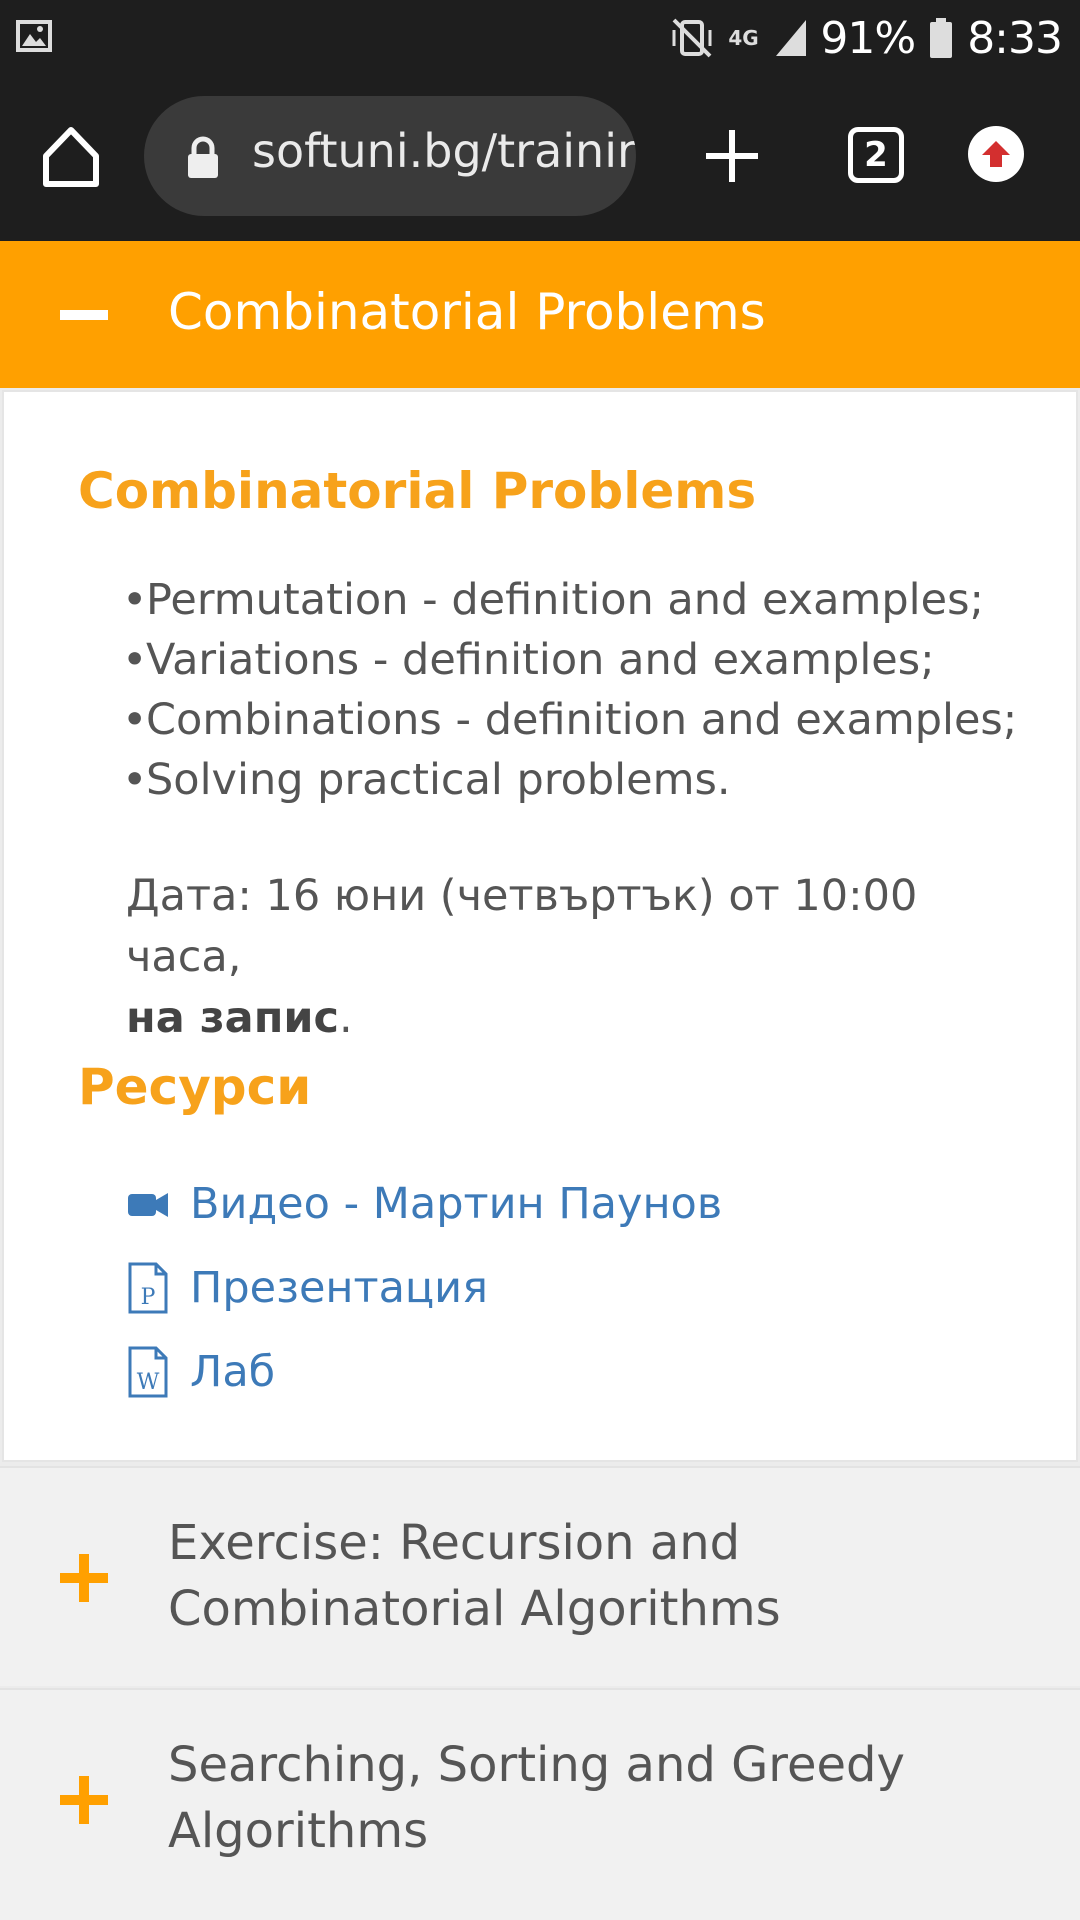  What do you see at coordinates (417, 491) in the screenshot?
I see `section-heading: Combinatorial Problems` at bounding box center [417, 491].